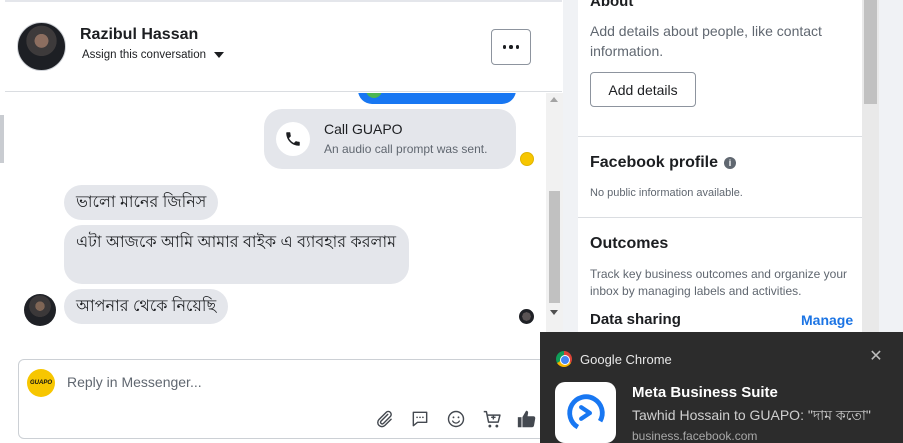 The image size is (903, 443). I want to click on call-subtitle: An audio call prompt was sent., so click(406, 149).